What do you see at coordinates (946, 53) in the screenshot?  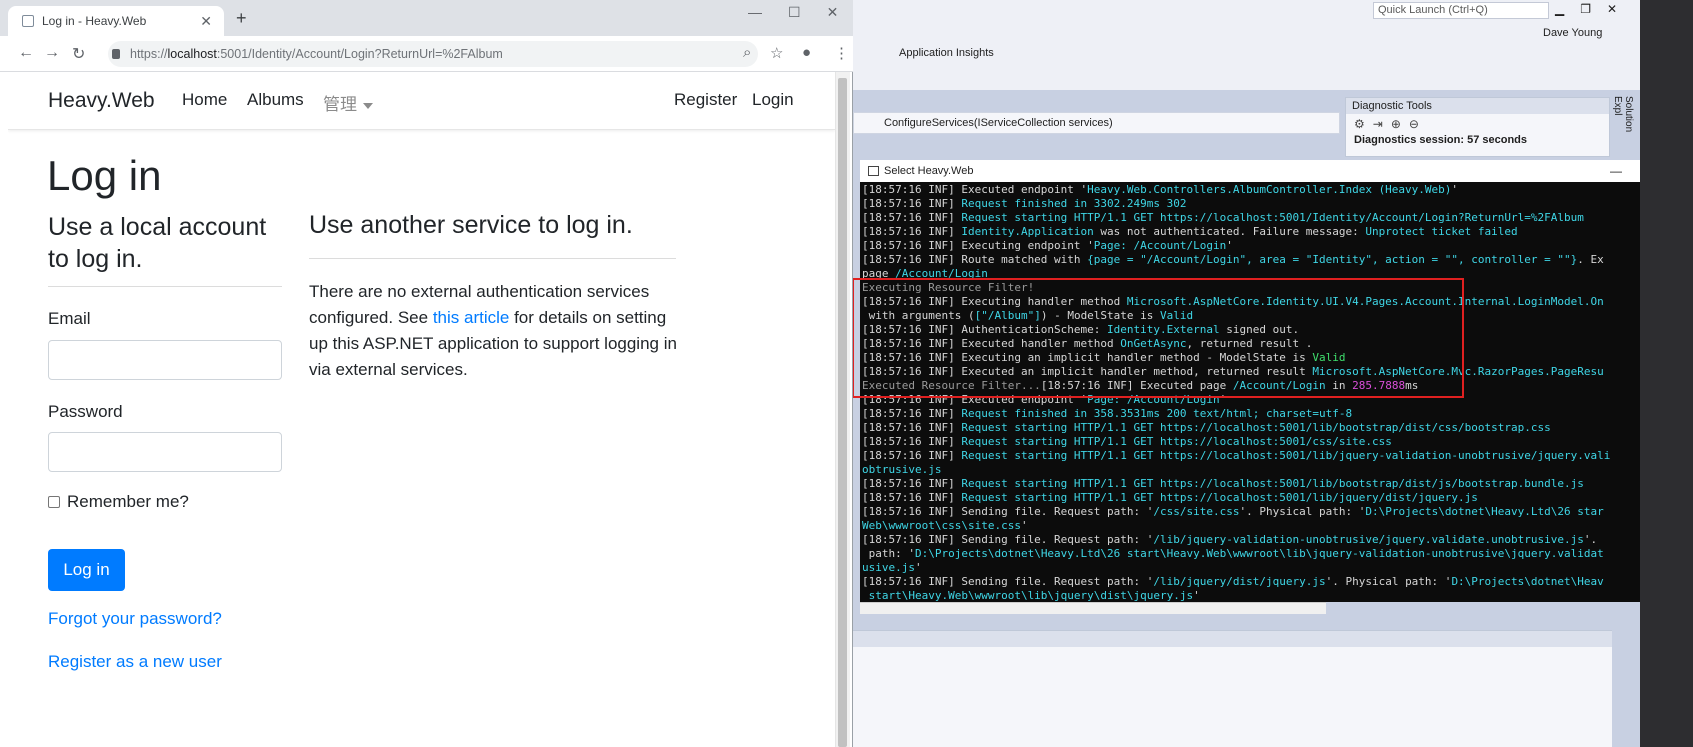 I see `application-insights-button: Application Insights` at bounding box center [946, 53].